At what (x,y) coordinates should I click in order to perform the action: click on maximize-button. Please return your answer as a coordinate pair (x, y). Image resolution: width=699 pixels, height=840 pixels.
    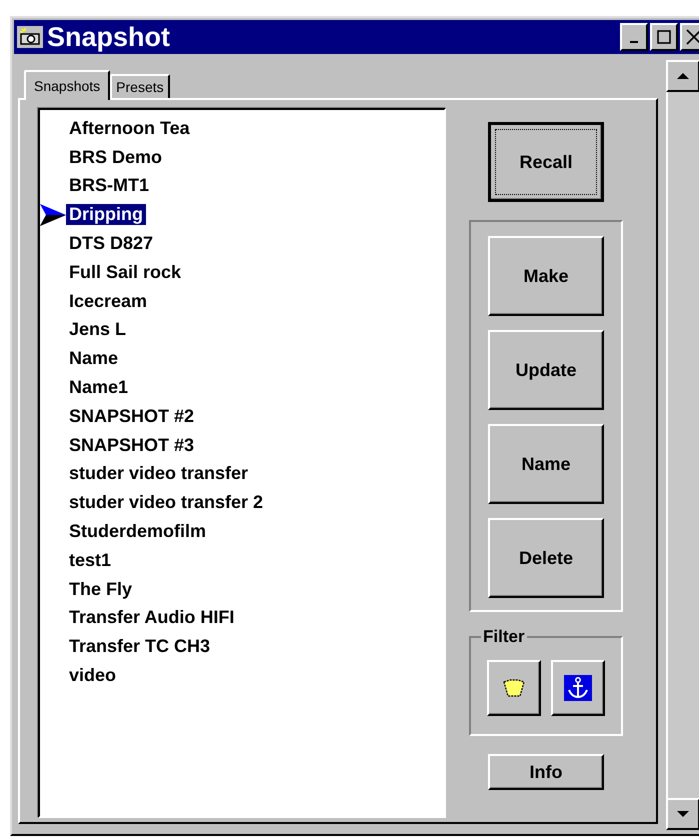
    Looking at the image, I should click on (664, 37).